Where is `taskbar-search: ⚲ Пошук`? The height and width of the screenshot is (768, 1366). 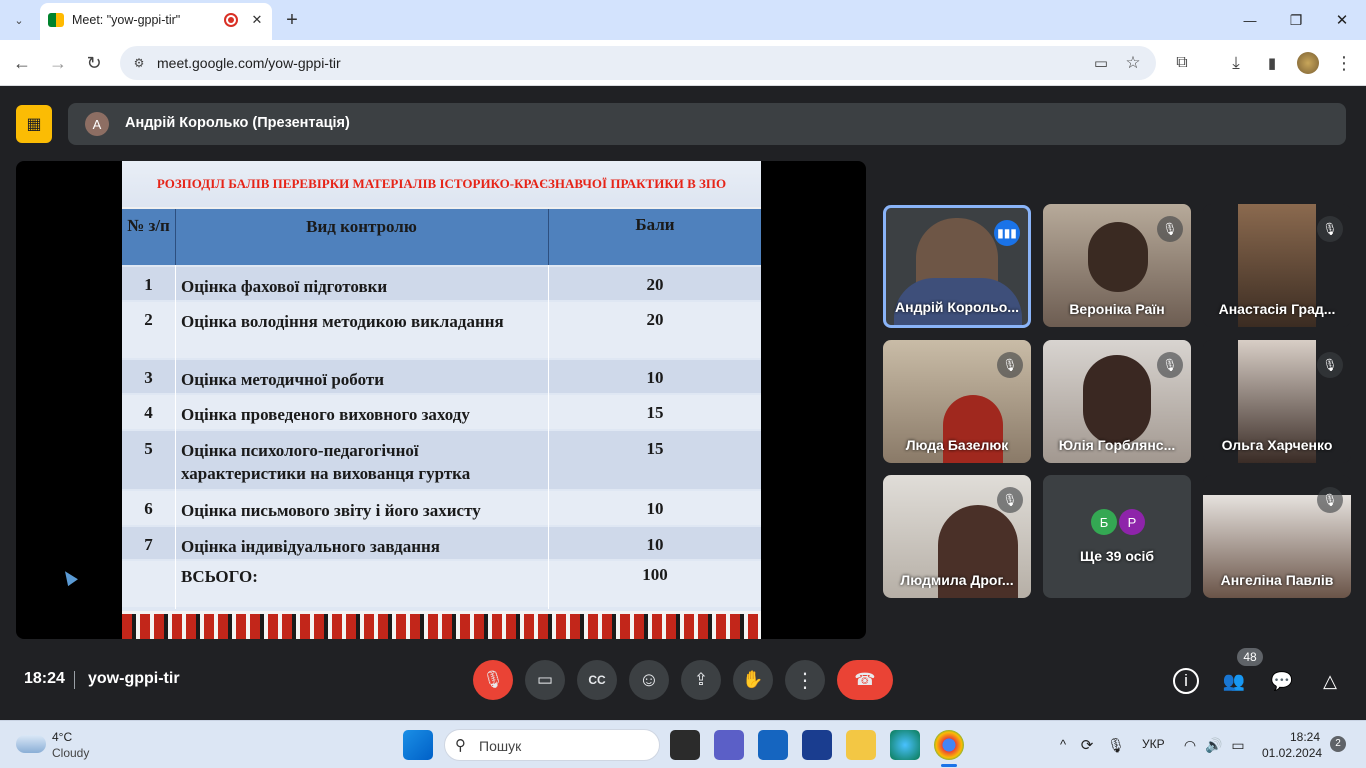 taskbar-search: ⚲ Пошук is located at coordinates (552, 745).